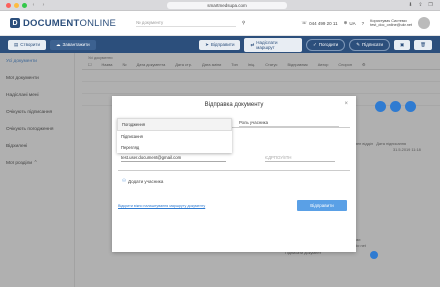 The width and height of the screenshot is (440, 287). What do you see at coordinates (380, 106) in the screenshot?
I see `pin-icon` at bounding box center [380, 106].